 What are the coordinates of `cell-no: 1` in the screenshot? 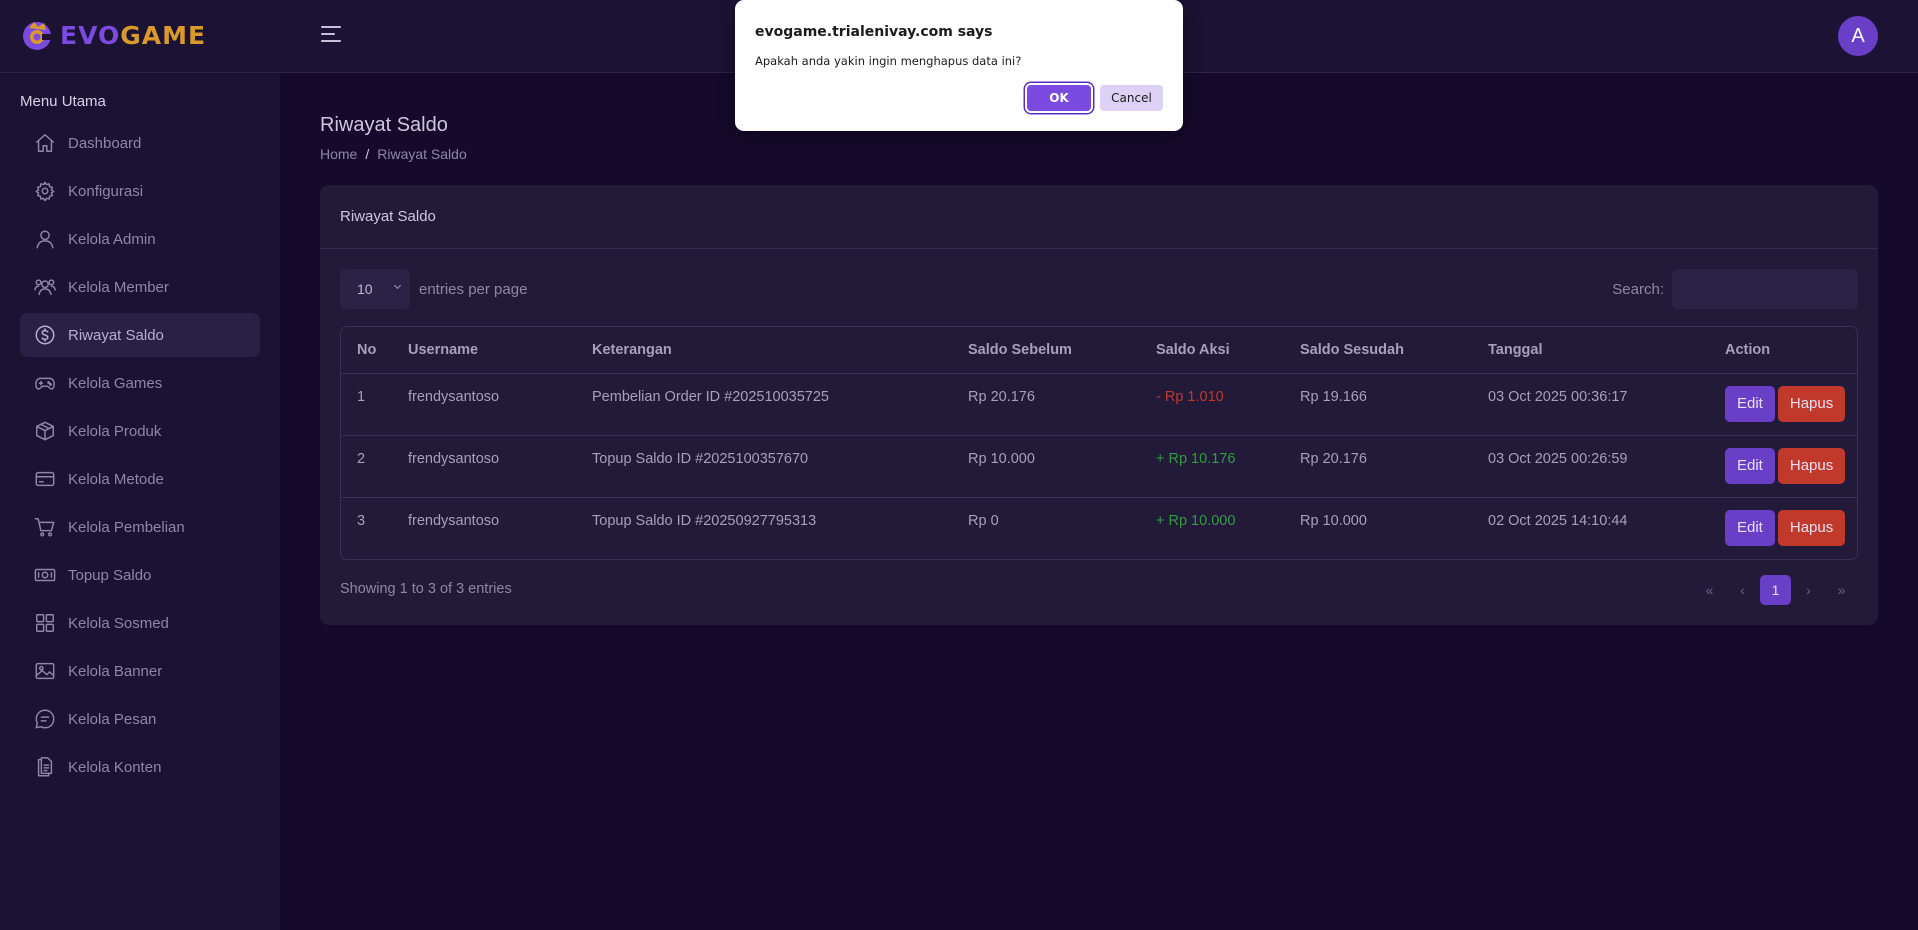 It's located at (366, 404).